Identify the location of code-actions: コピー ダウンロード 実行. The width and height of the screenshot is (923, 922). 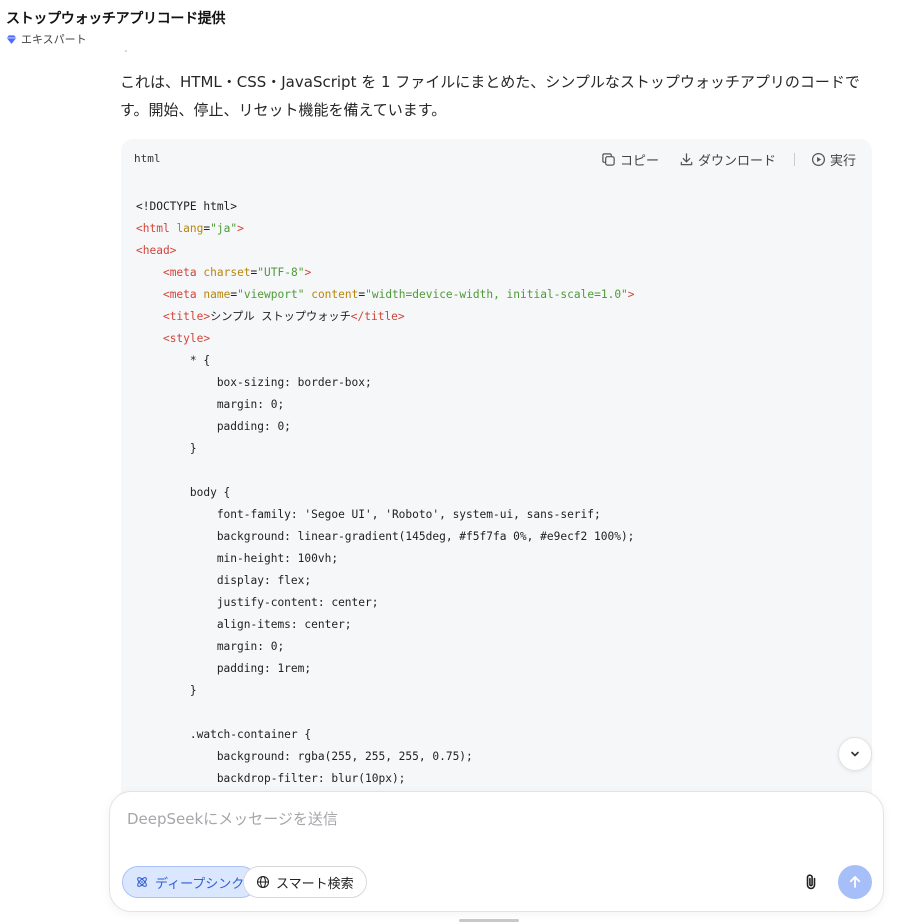
(728, 159).